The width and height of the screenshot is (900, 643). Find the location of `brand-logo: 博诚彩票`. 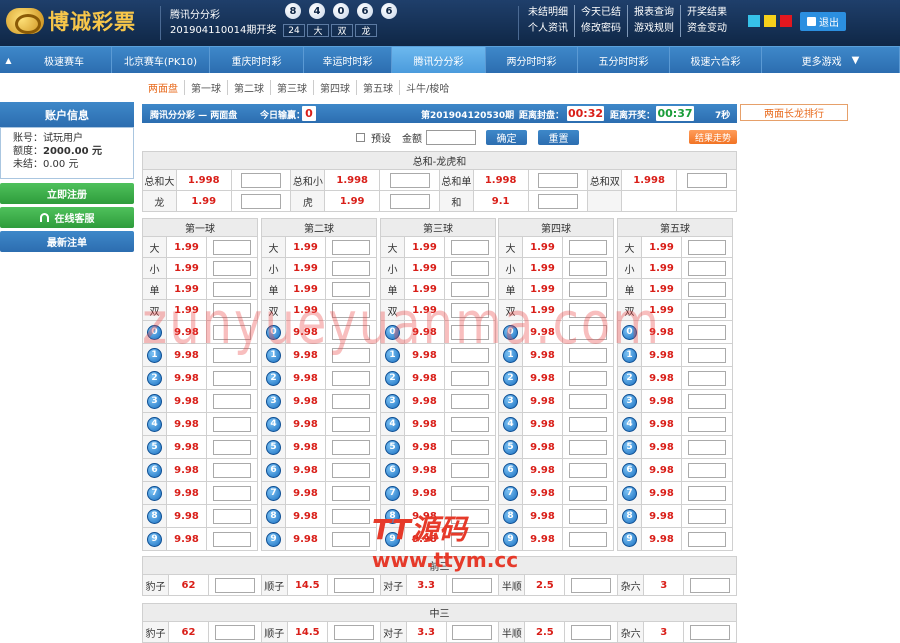

brand-logo: 博诚彩票 is located at coordinates (71, 21).